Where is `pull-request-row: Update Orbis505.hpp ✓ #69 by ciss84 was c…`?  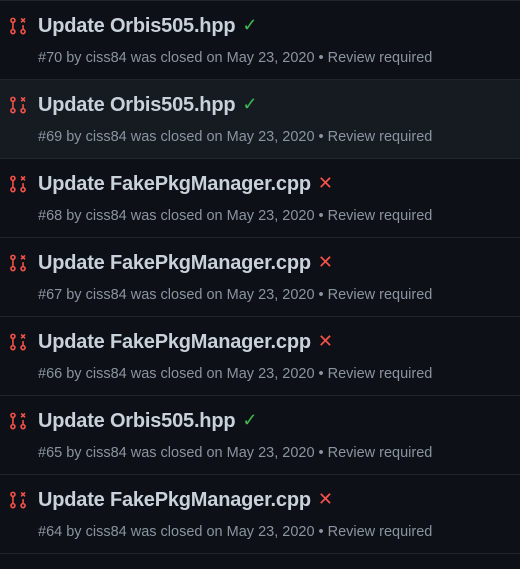
pull-request-row: Update Orbis505.hpp ✓ #69 by ciss84 was c… is located at coordinates (260, 119).